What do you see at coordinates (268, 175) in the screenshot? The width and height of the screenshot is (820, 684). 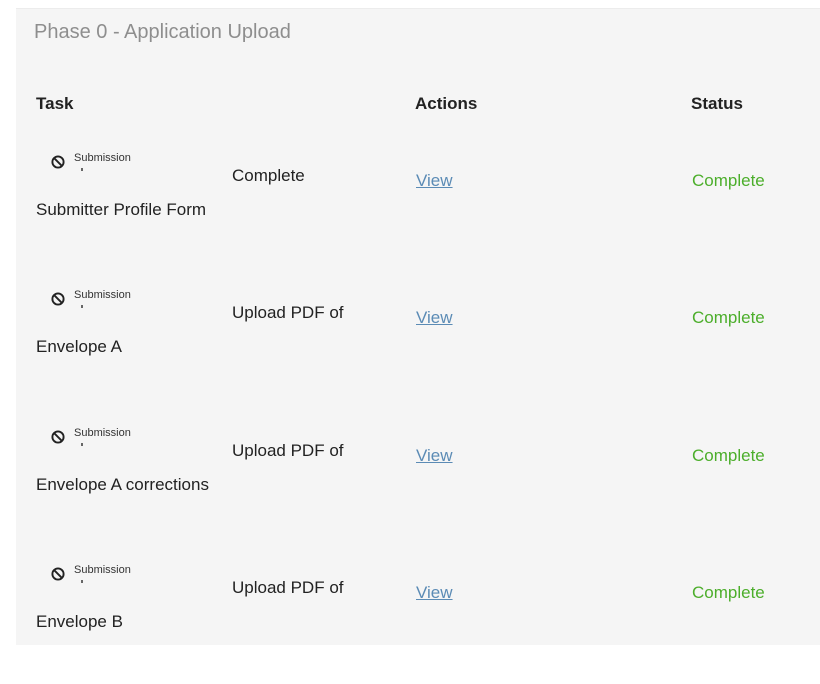 I see `task-name-line1: Complete` at bounding box center [268, 175].